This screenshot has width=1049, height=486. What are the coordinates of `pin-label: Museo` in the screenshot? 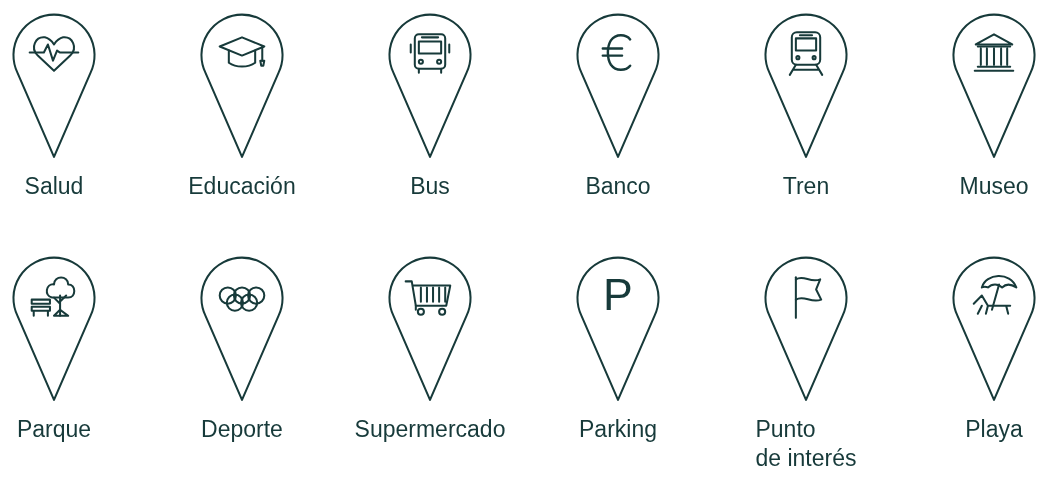 It's located at (994, 186).